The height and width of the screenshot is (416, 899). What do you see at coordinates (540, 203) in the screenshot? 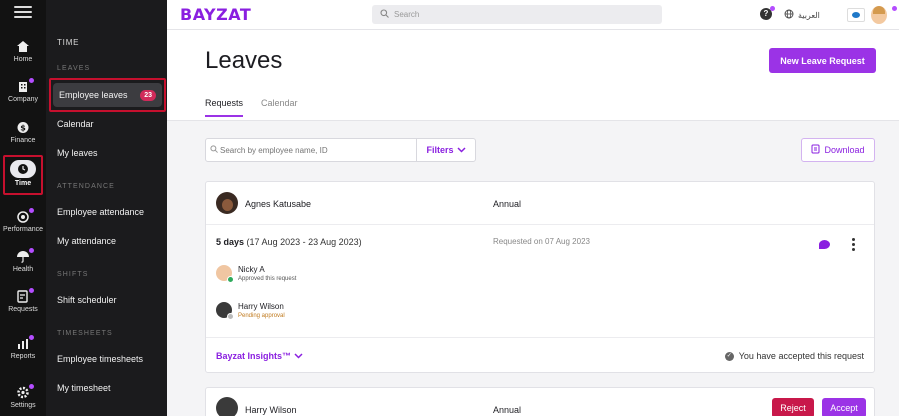
I see `card-header: Agnes Katusabe Annual` at bounding box center [540, 203].